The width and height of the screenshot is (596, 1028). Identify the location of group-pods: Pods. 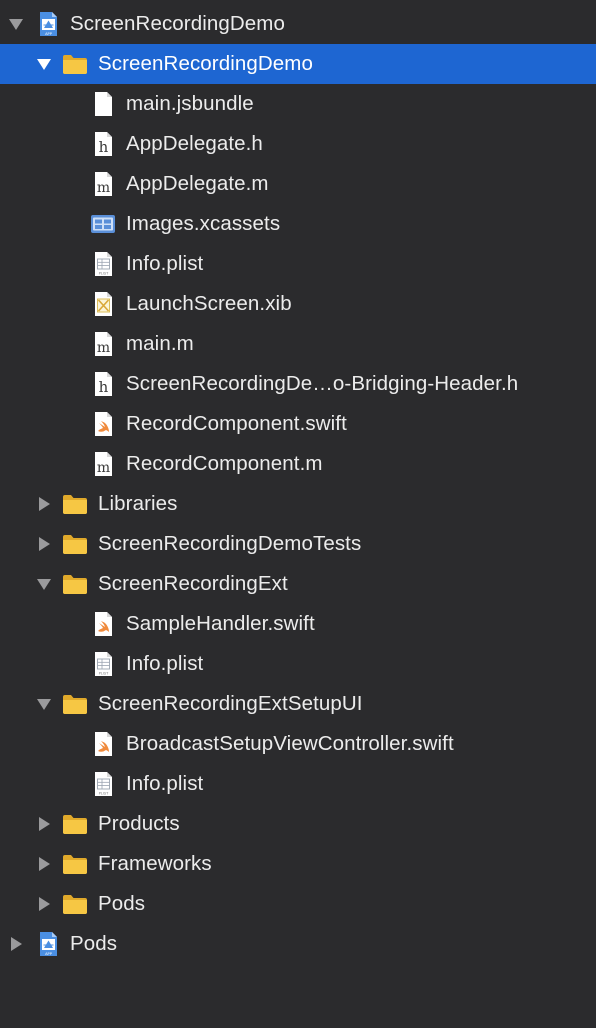
(298, 904).